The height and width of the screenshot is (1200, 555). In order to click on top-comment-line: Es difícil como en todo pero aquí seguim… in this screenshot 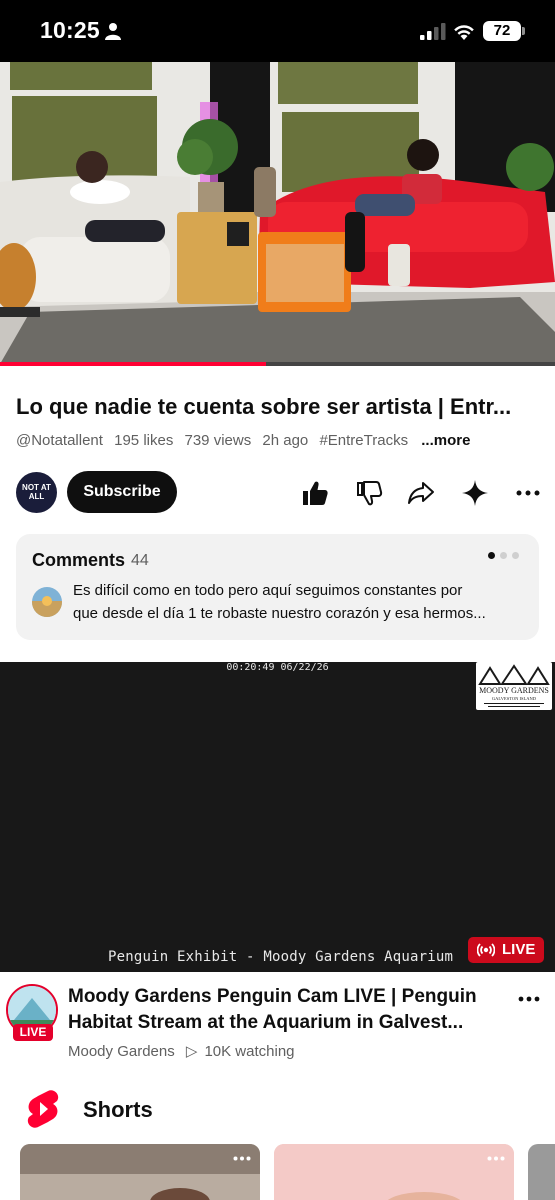, I will do `click(268, 590)`.